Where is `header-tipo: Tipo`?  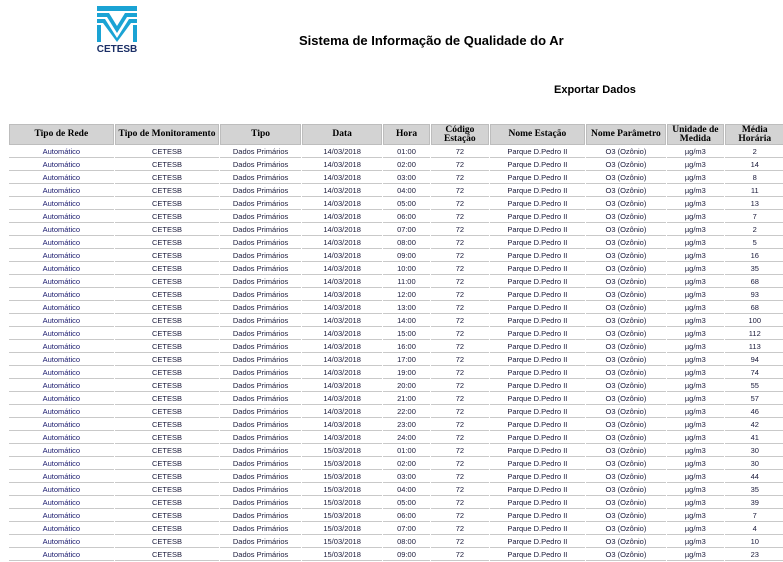 header-tipo: Tipo is located at coordinates (260, 134).